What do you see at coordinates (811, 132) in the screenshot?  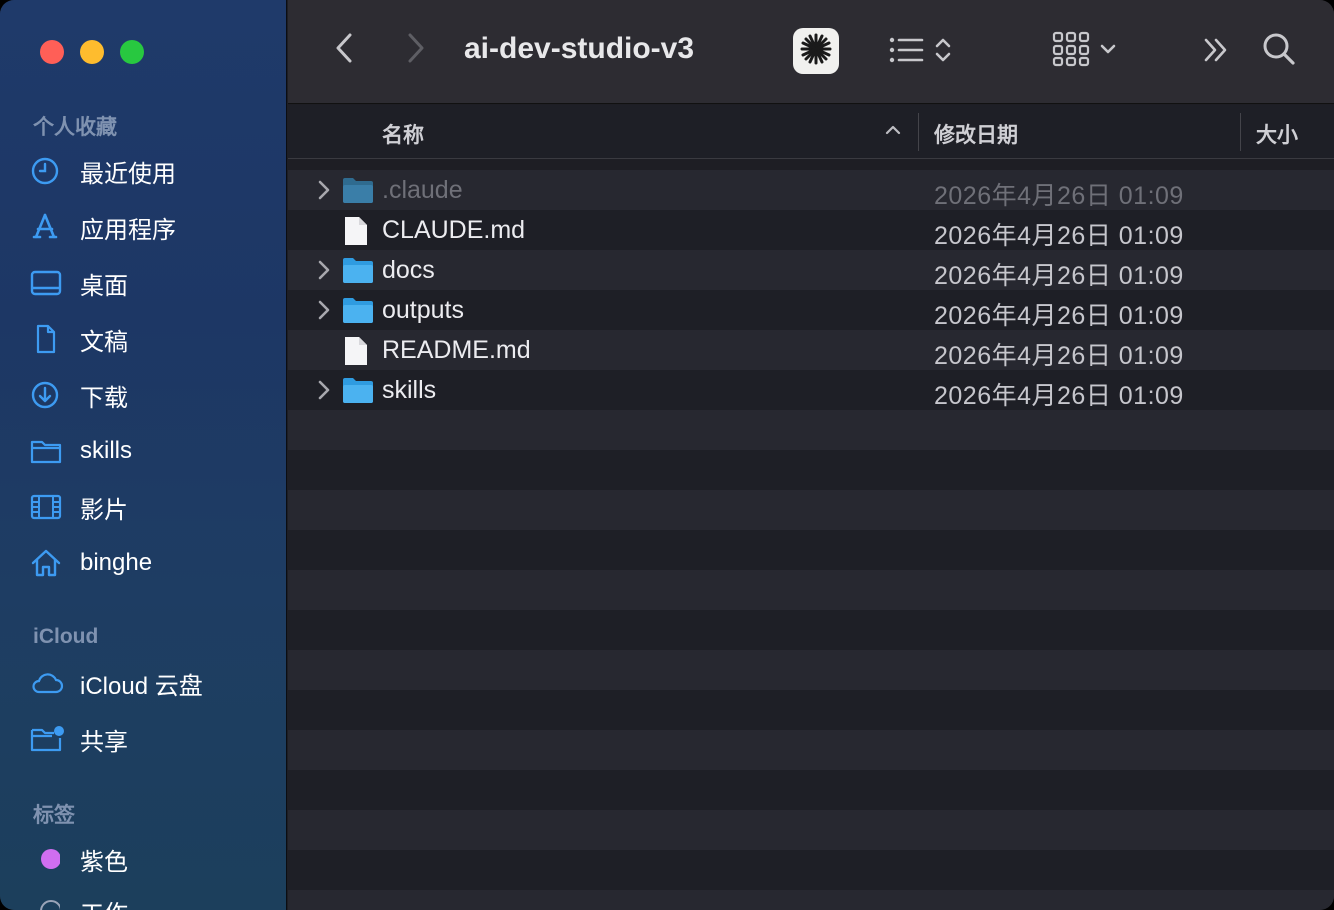 I see `column-header: 名称 修改日期 大小` at bounding box center [811, 132].